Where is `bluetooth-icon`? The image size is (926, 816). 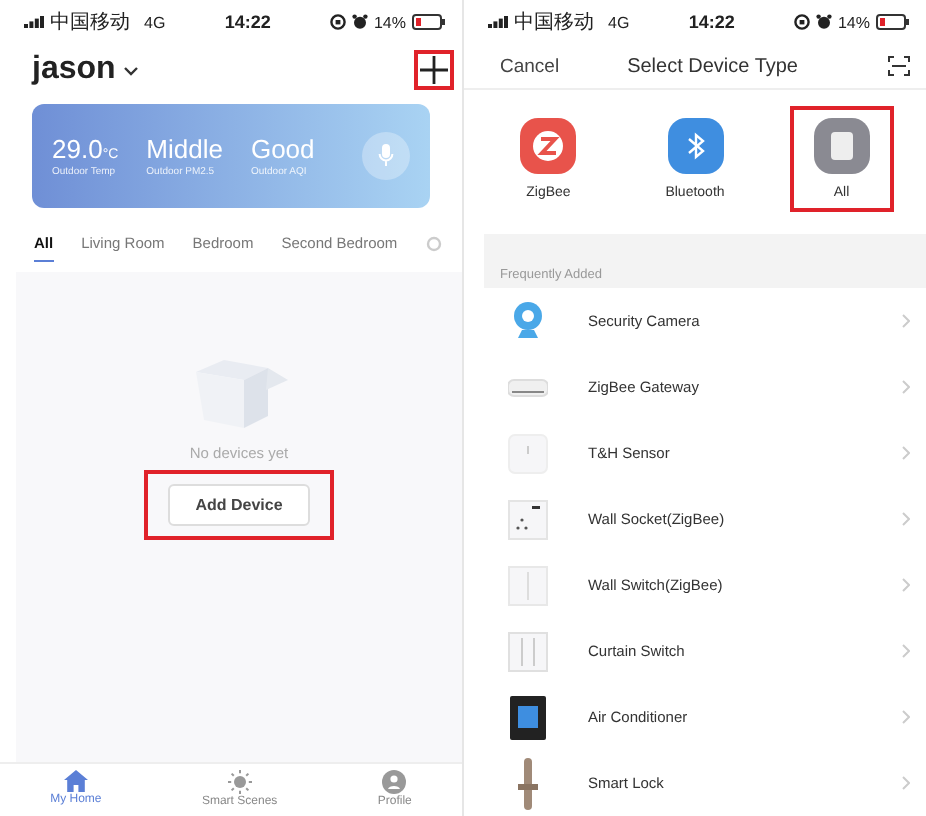 bluetooth-icon is located at coordinates (695, 145).